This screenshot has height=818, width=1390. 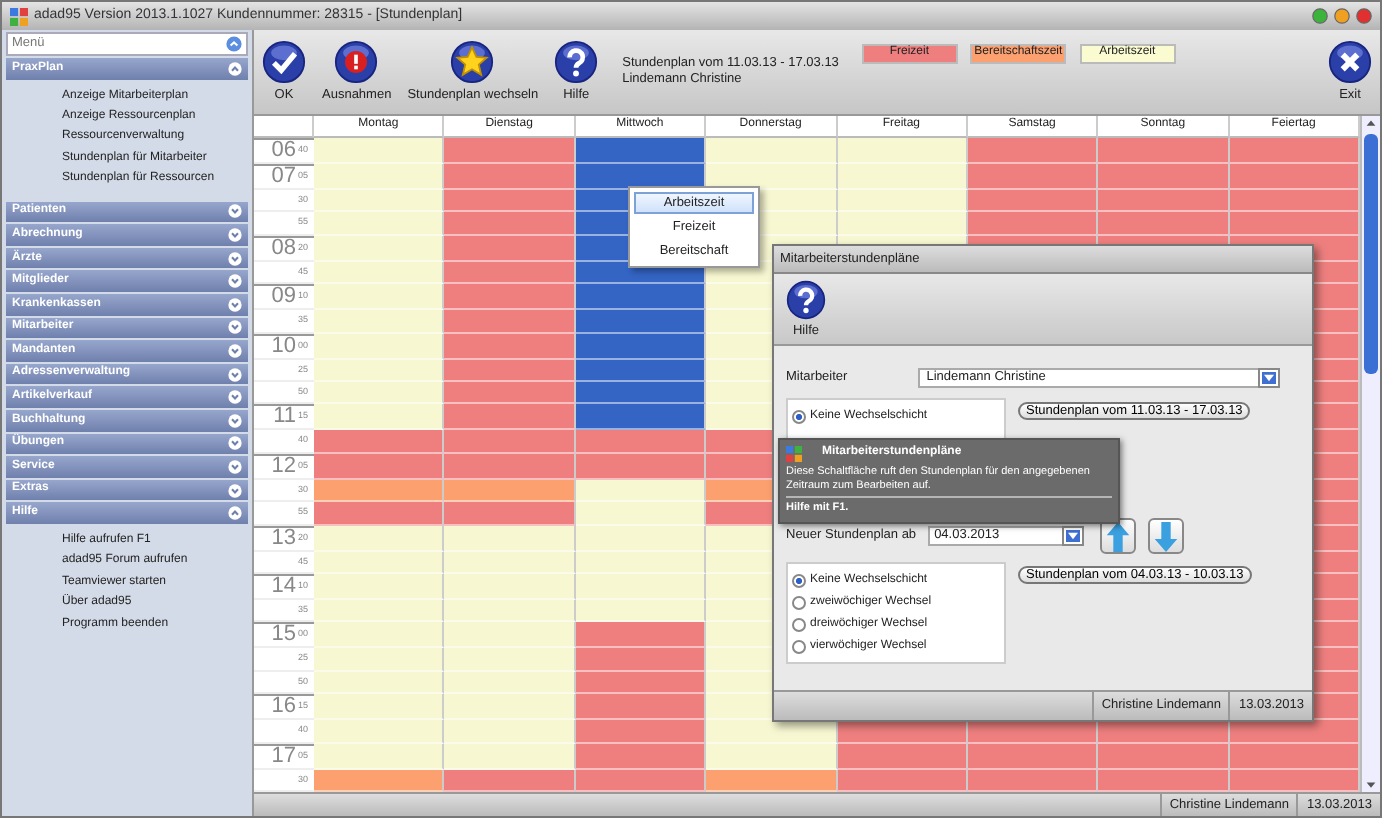 What do you see at coordinates (284, 417) in the screenshot?
I see `hour-label: 11` at bounding box center [284, 417].